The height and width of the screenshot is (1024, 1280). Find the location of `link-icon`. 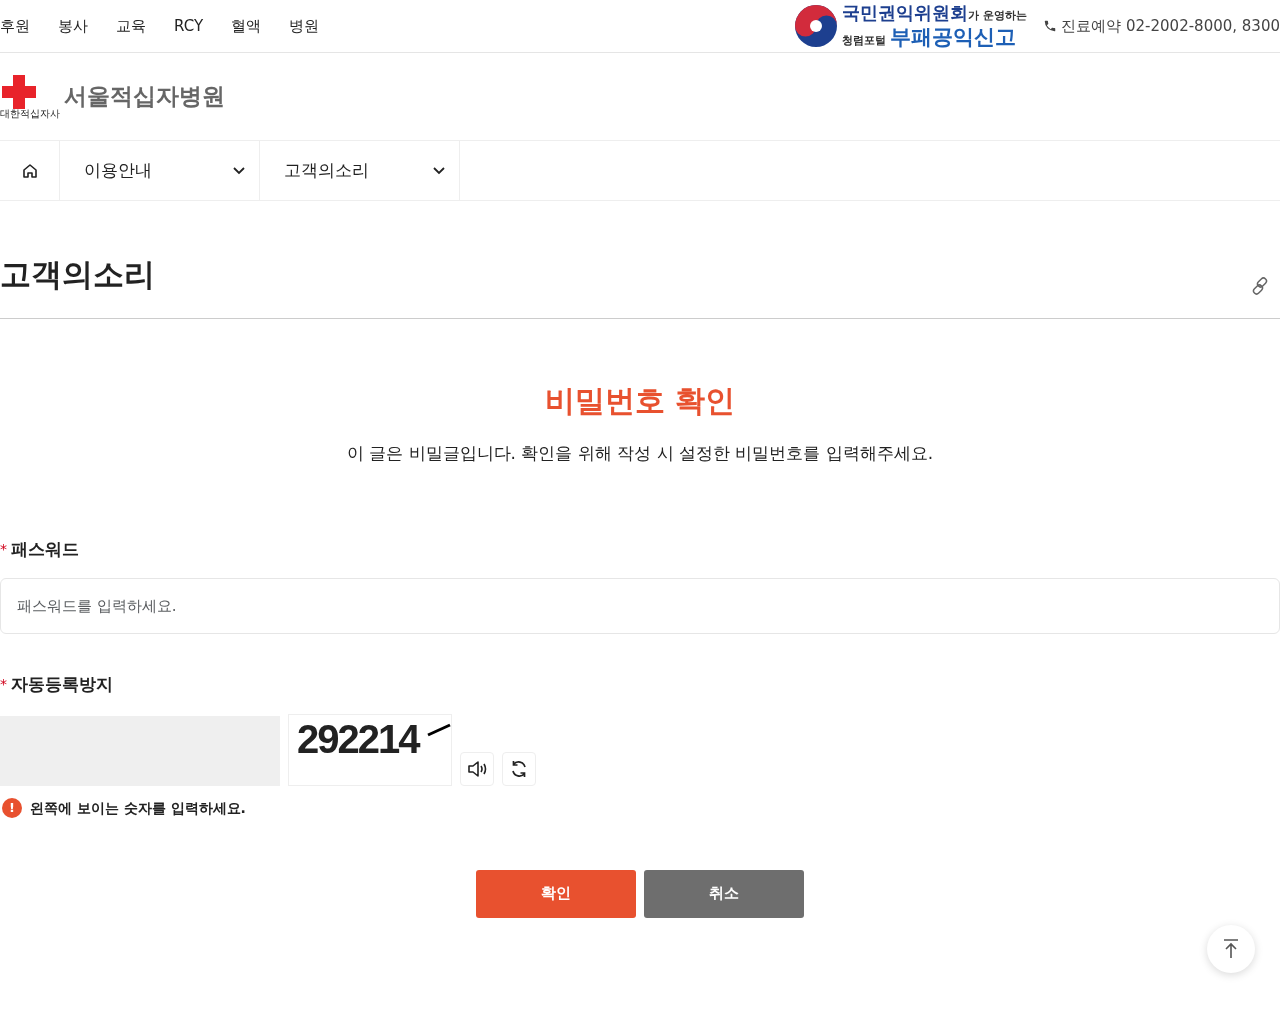

link-icon is located at coordinates (1260, 286).